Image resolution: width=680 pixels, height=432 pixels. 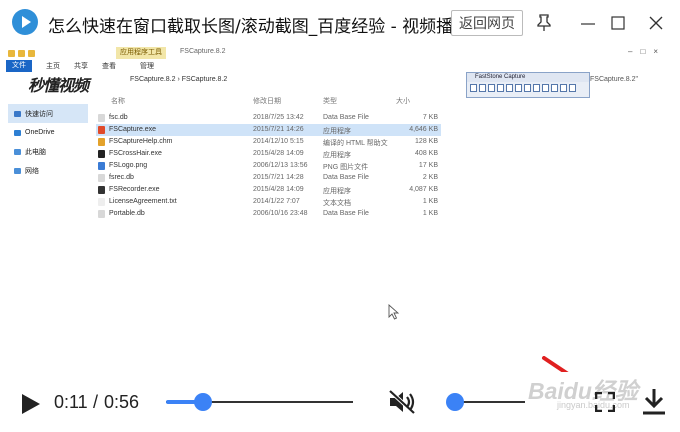 I want to click on column-date: 修改日期, so click(x=267, y=101).